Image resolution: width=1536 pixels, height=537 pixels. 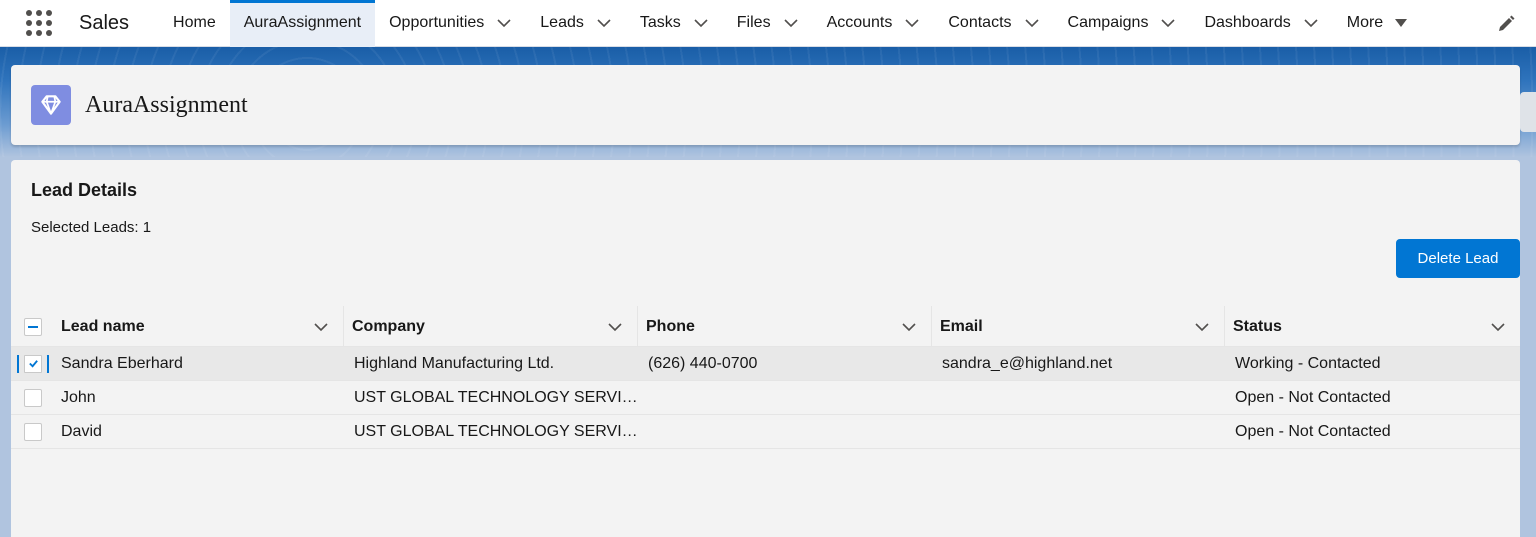 I want to click on select-all-cell, so click(x=33, y=326).